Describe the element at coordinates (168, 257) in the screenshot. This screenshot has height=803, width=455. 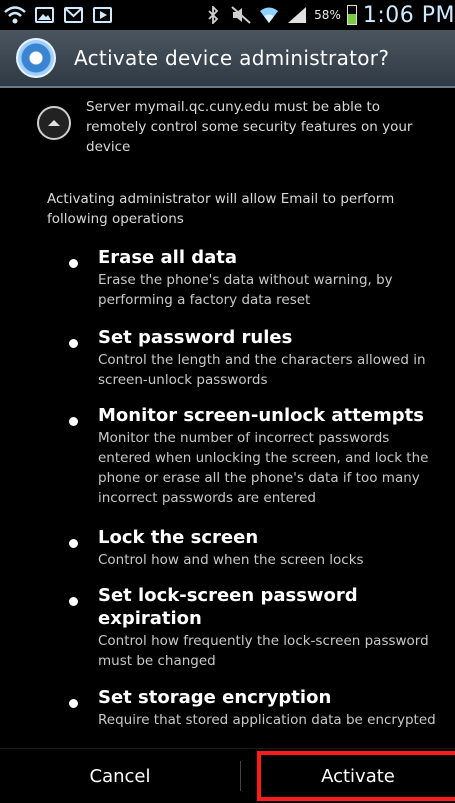
I see `policy-title: Erase all data` at that location.